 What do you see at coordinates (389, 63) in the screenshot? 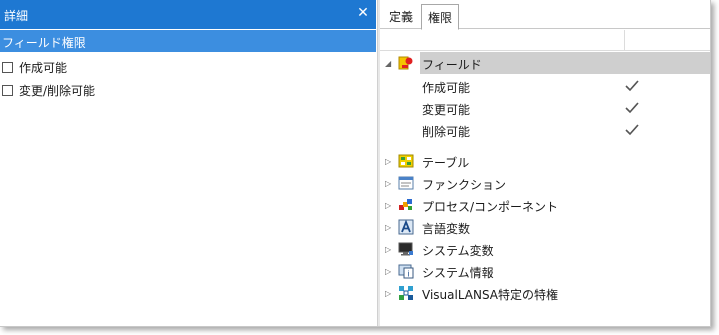
I see `collapse-arrow-icon: ◢` at bounding box center [389, 63].